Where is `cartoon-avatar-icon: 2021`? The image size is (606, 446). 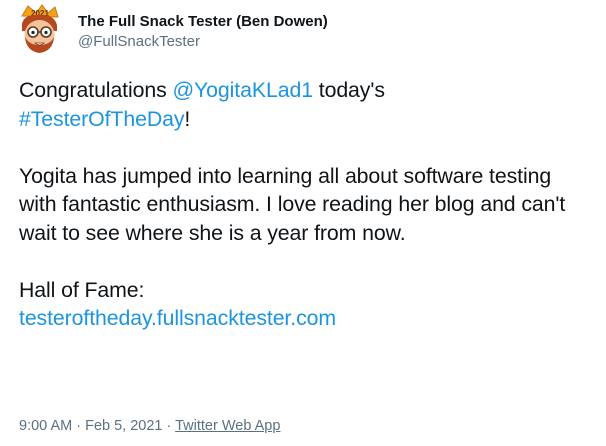
cartoon-avatar-icon: 2021 is located at coordinates (40, 28).